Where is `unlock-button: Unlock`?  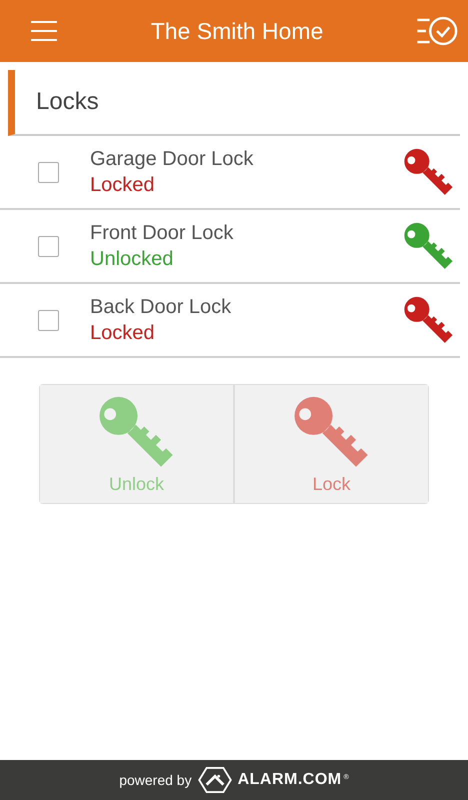
unlock-button: Unlock is located at coordinates (137, 444).